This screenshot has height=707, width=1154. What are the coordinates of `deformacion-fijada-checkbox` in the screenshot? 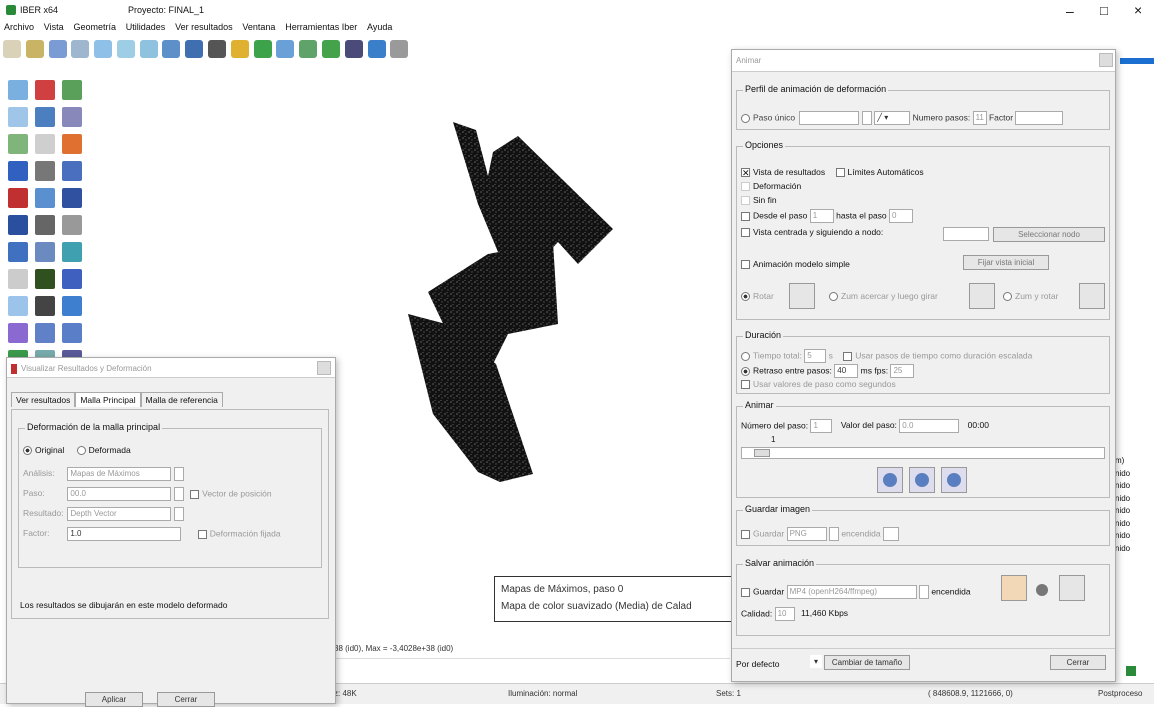 It's located at (202, 534).